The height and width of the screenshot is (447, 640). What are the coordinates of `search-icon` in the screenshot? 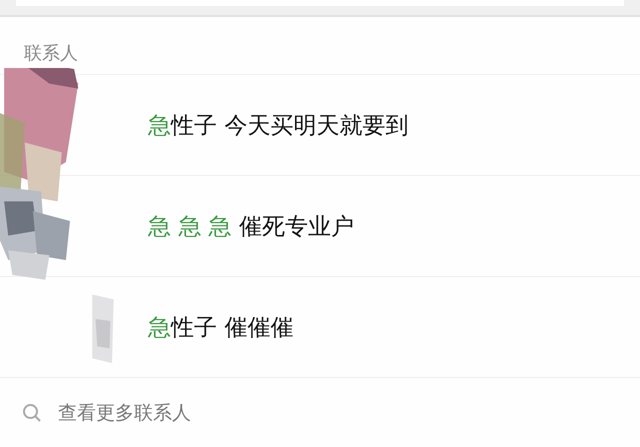 It's located at (32, 413).